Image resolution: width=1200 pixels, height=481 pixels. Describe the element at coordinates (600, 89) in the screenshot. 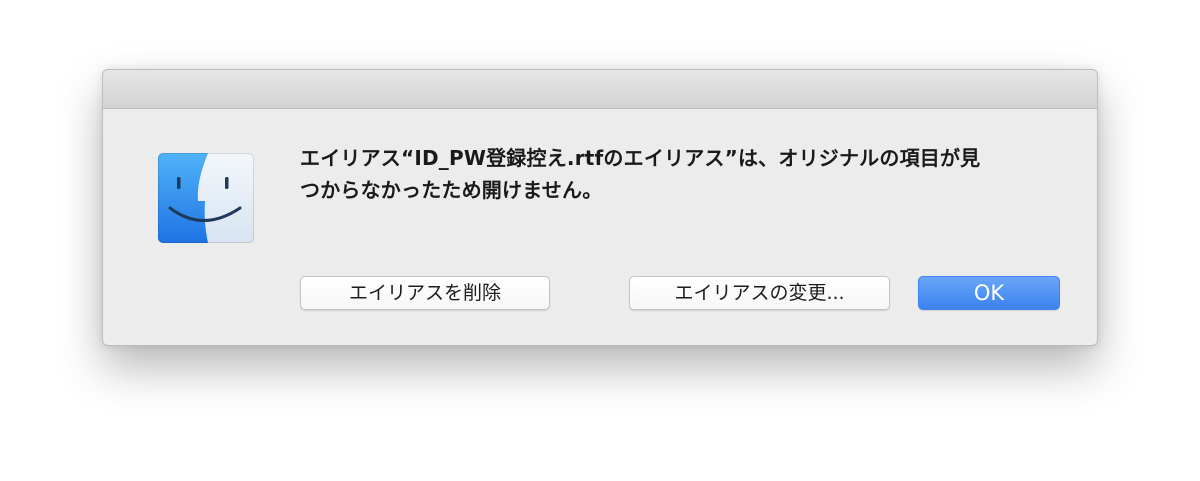

I see `dialog-titlebar` at that location.